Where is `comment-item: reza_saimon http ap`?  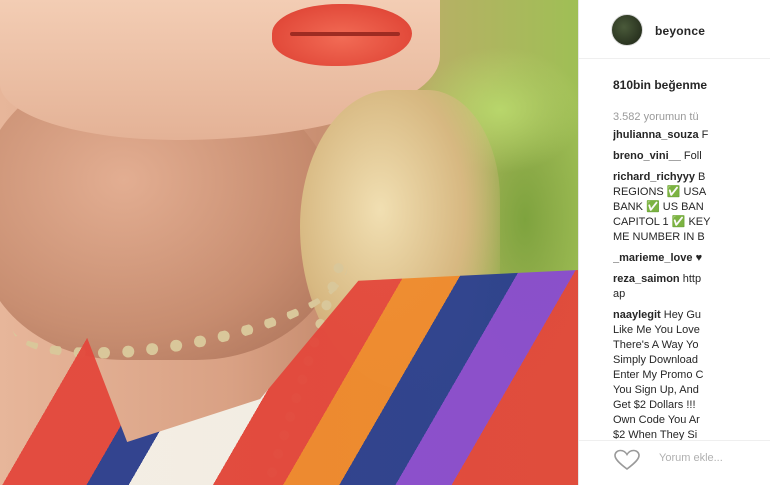 comment-item: reza_saimon http ap is located at coordinates (691, 287).